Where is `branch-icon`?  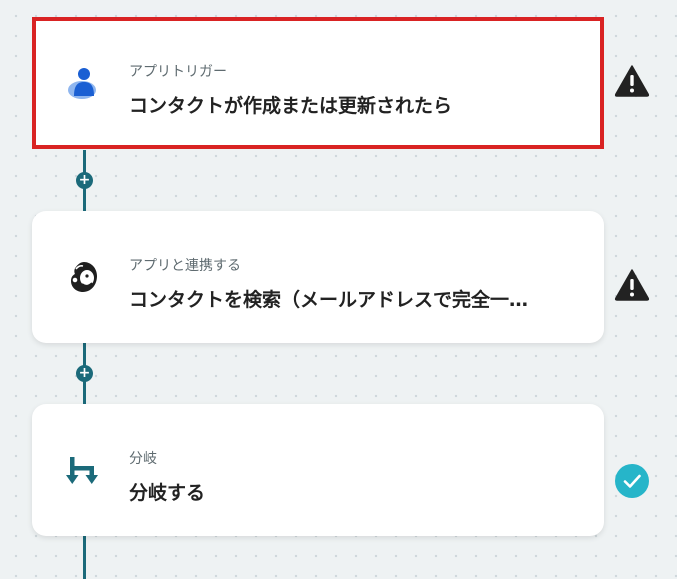
branch-icon is located at coordinates (82, 470).